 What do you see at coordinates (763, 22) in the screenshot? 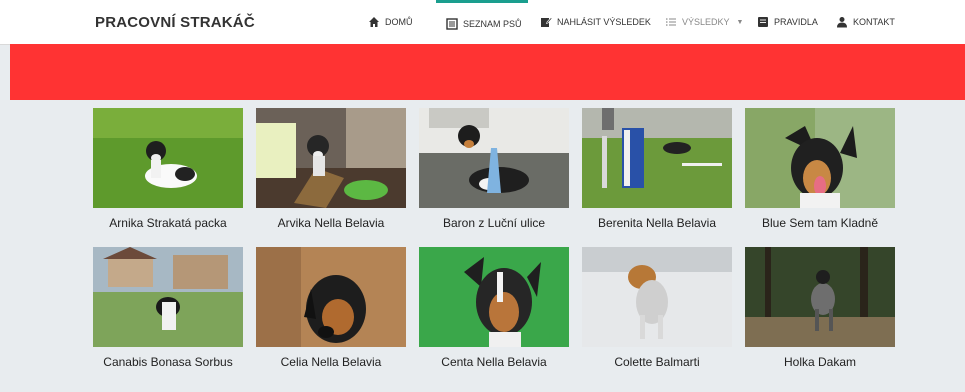
I see `book-icon` at bounding box center [763, 22].